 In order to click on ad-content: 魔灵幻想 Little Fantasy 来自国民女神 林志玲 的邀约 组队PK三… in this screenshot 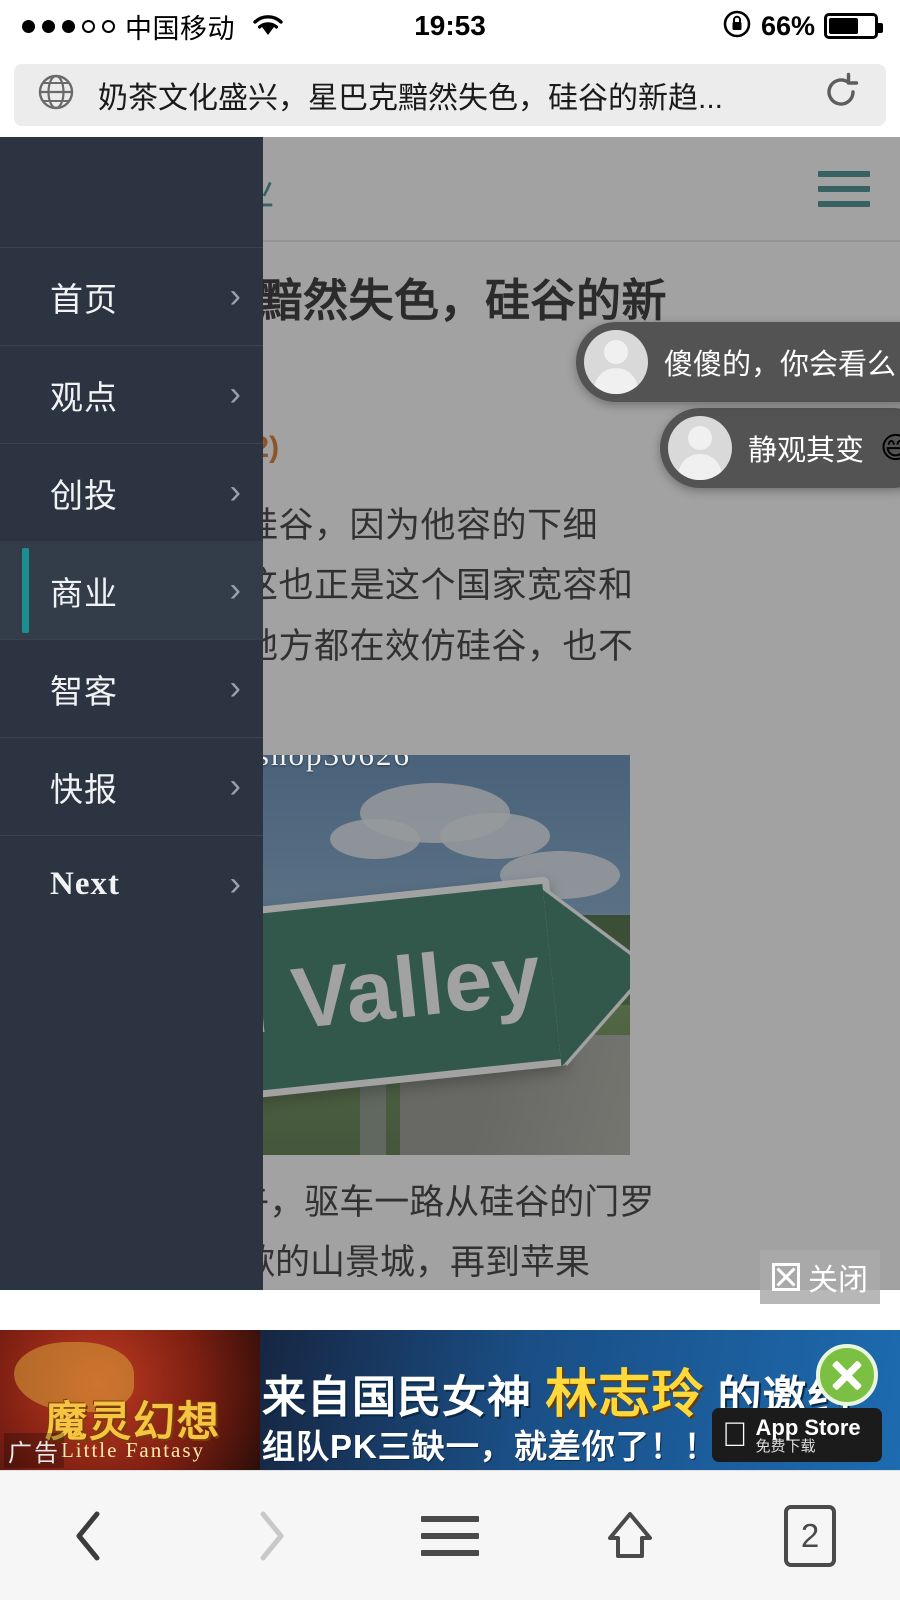, I will do `click(450, 1400)`.